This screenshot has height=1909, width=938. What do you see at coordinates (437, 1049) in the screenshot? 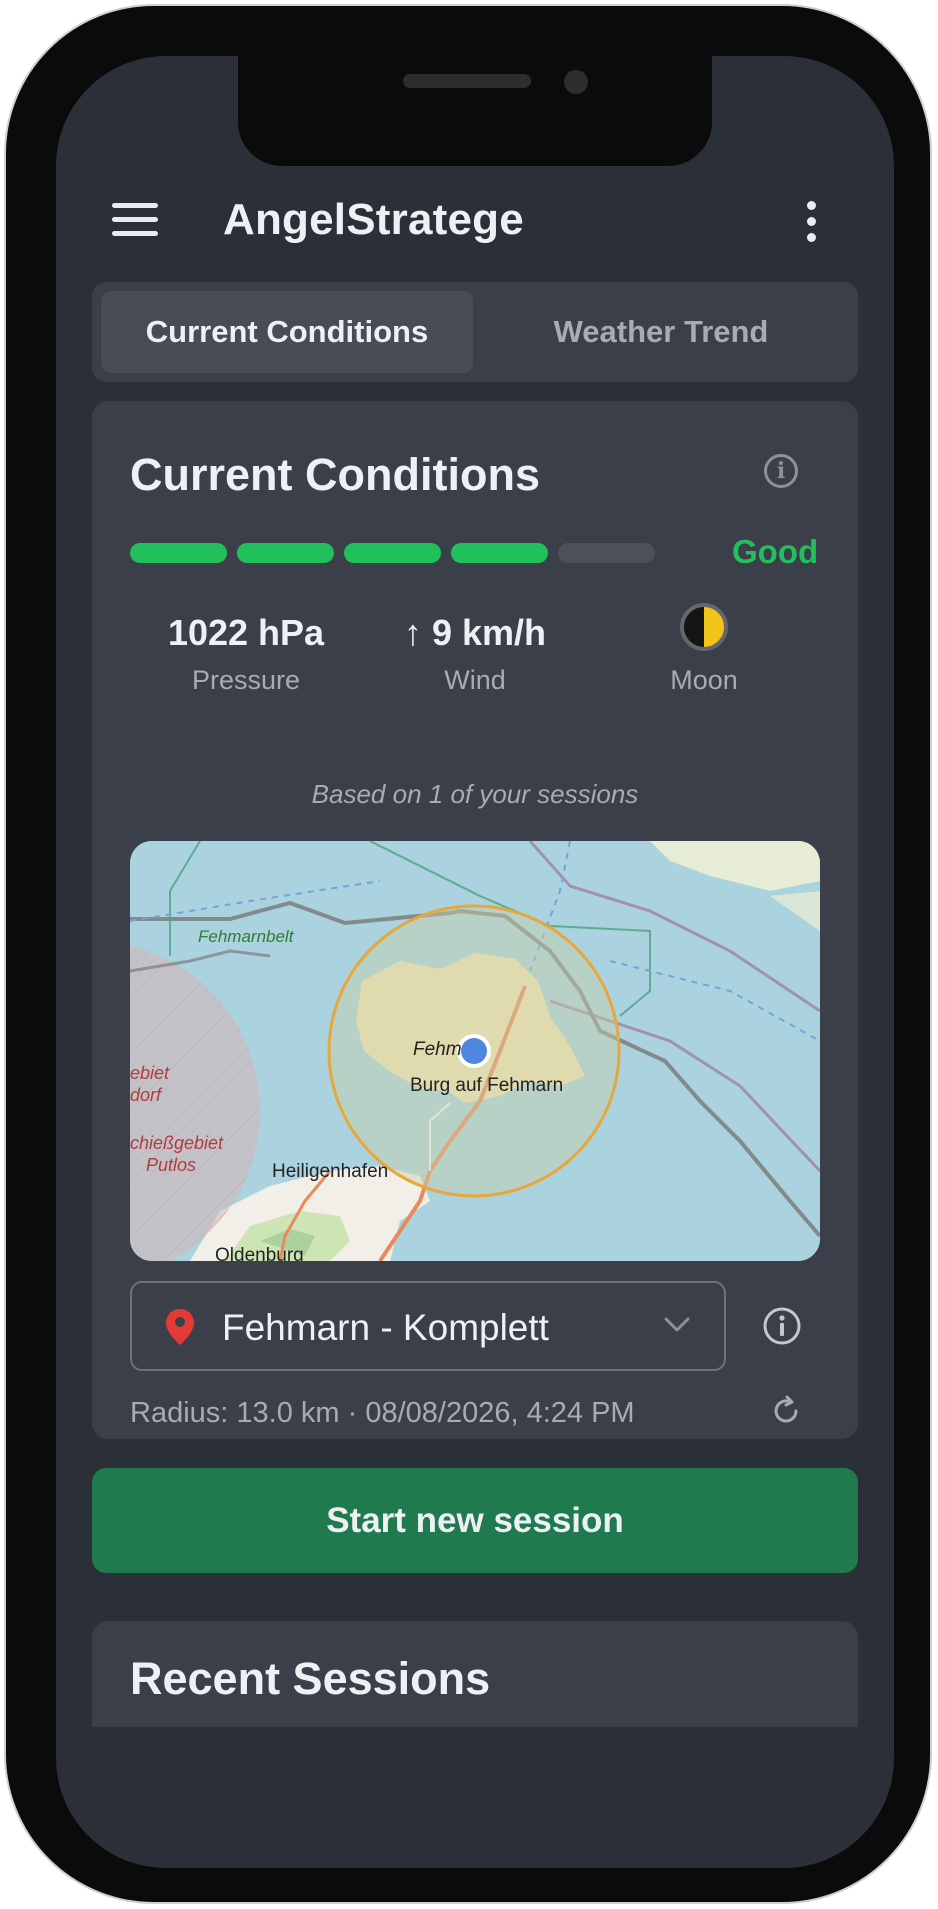
I see `map-label-fehm: Fehm` at bounding box center [437, 1049].